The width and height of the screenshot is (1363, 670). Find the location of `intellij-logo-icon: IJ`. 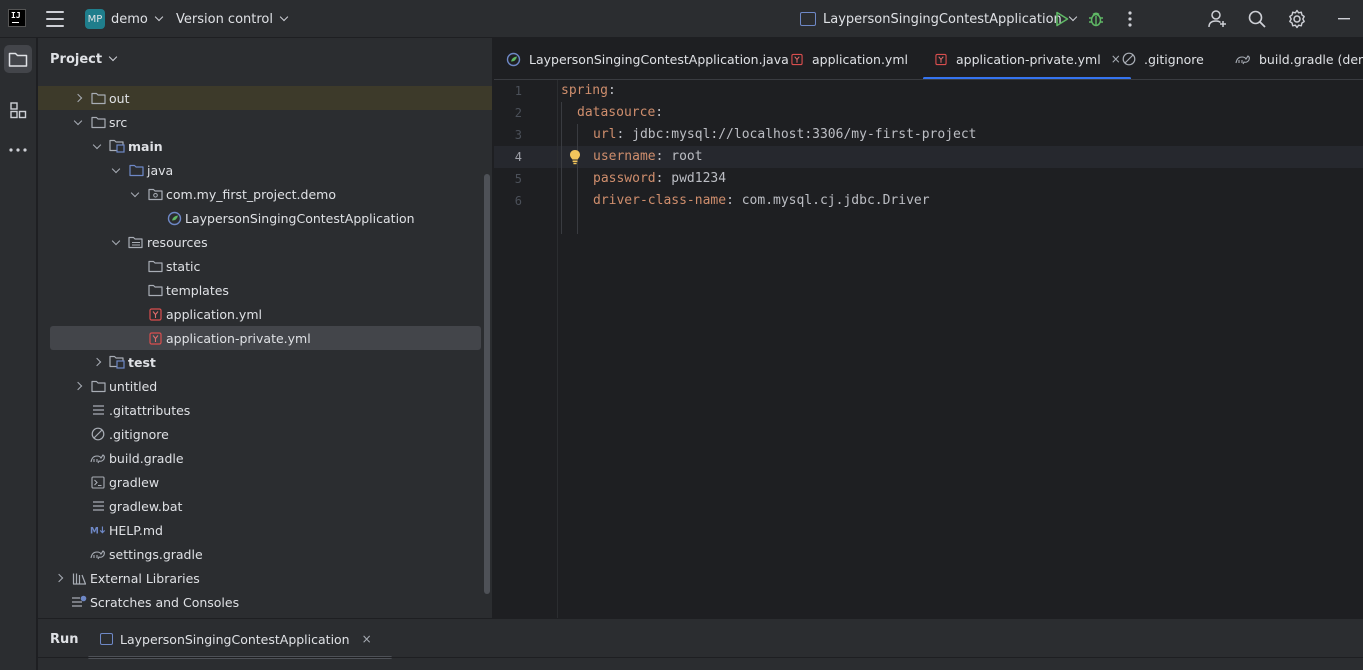

intellij-logo-icon: IJ is located at coordinates (17, 18).